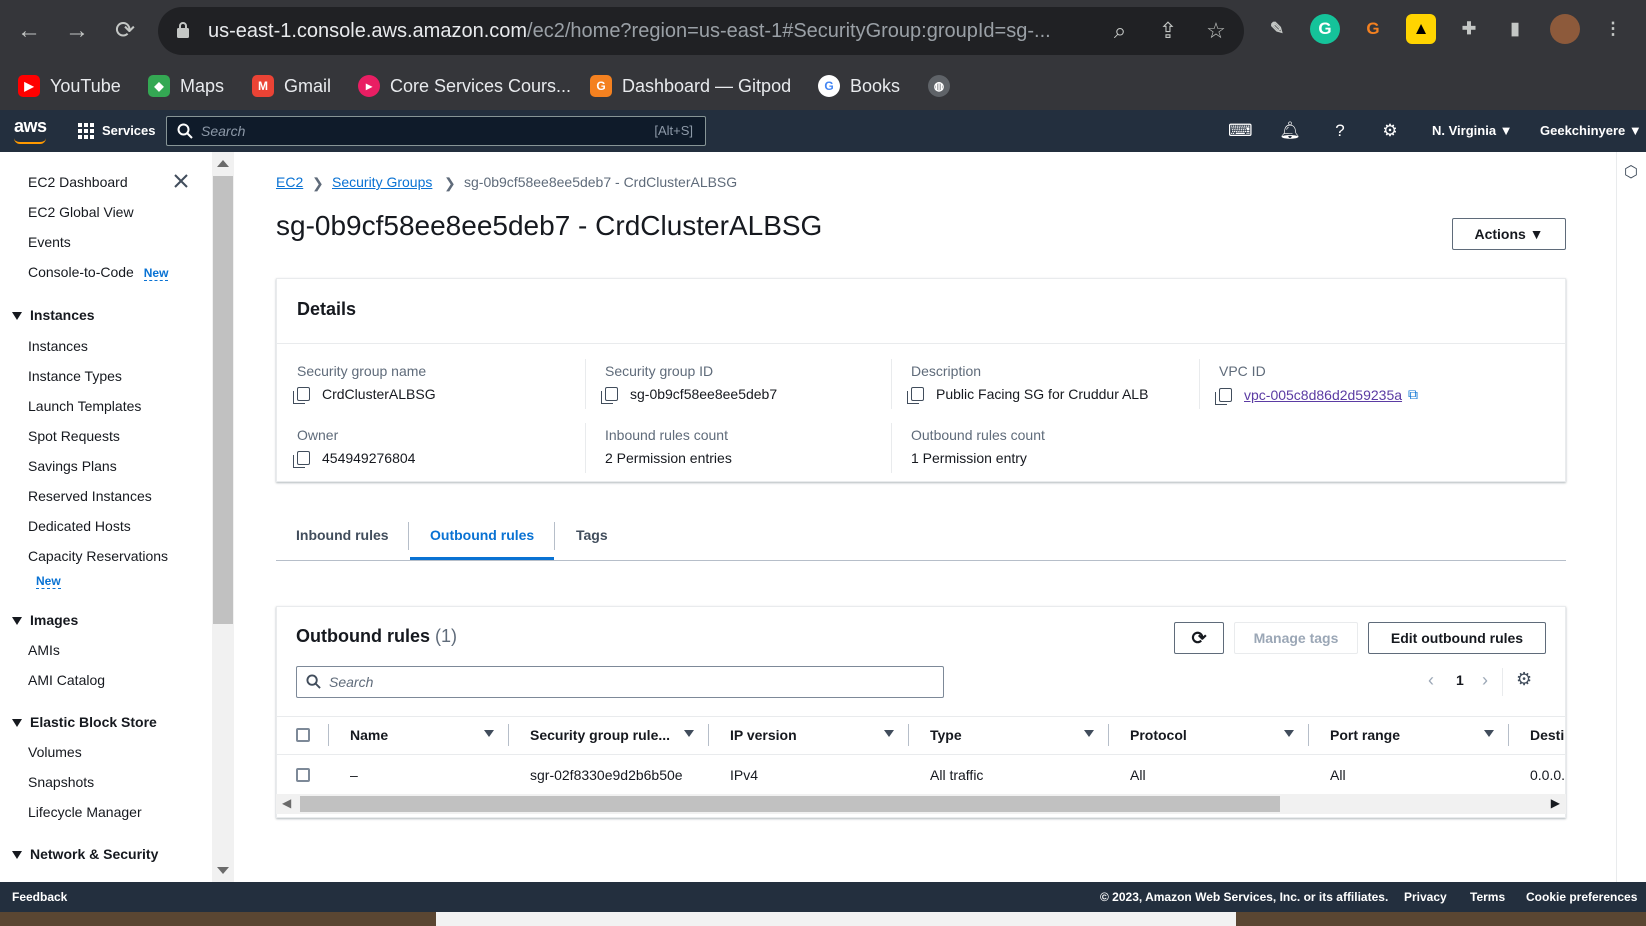 The width and height of the screenshot is (1646, 926). I want to click on cloudshell-icon: ⌨, so click(1240, 131).